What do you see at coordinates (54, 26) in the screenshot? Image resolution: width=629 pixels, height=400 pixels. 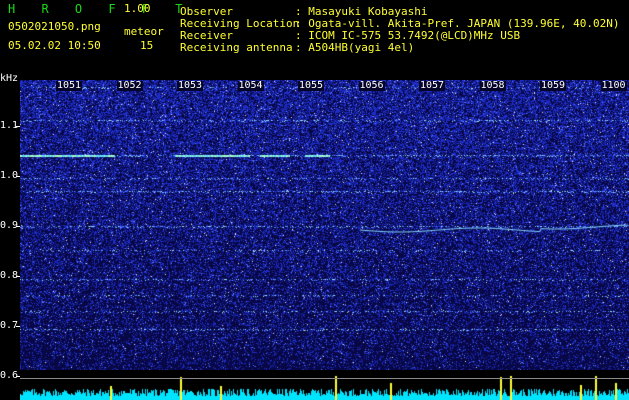 I see `file-name: 0502021050.png` at bounding box center [54, 26].